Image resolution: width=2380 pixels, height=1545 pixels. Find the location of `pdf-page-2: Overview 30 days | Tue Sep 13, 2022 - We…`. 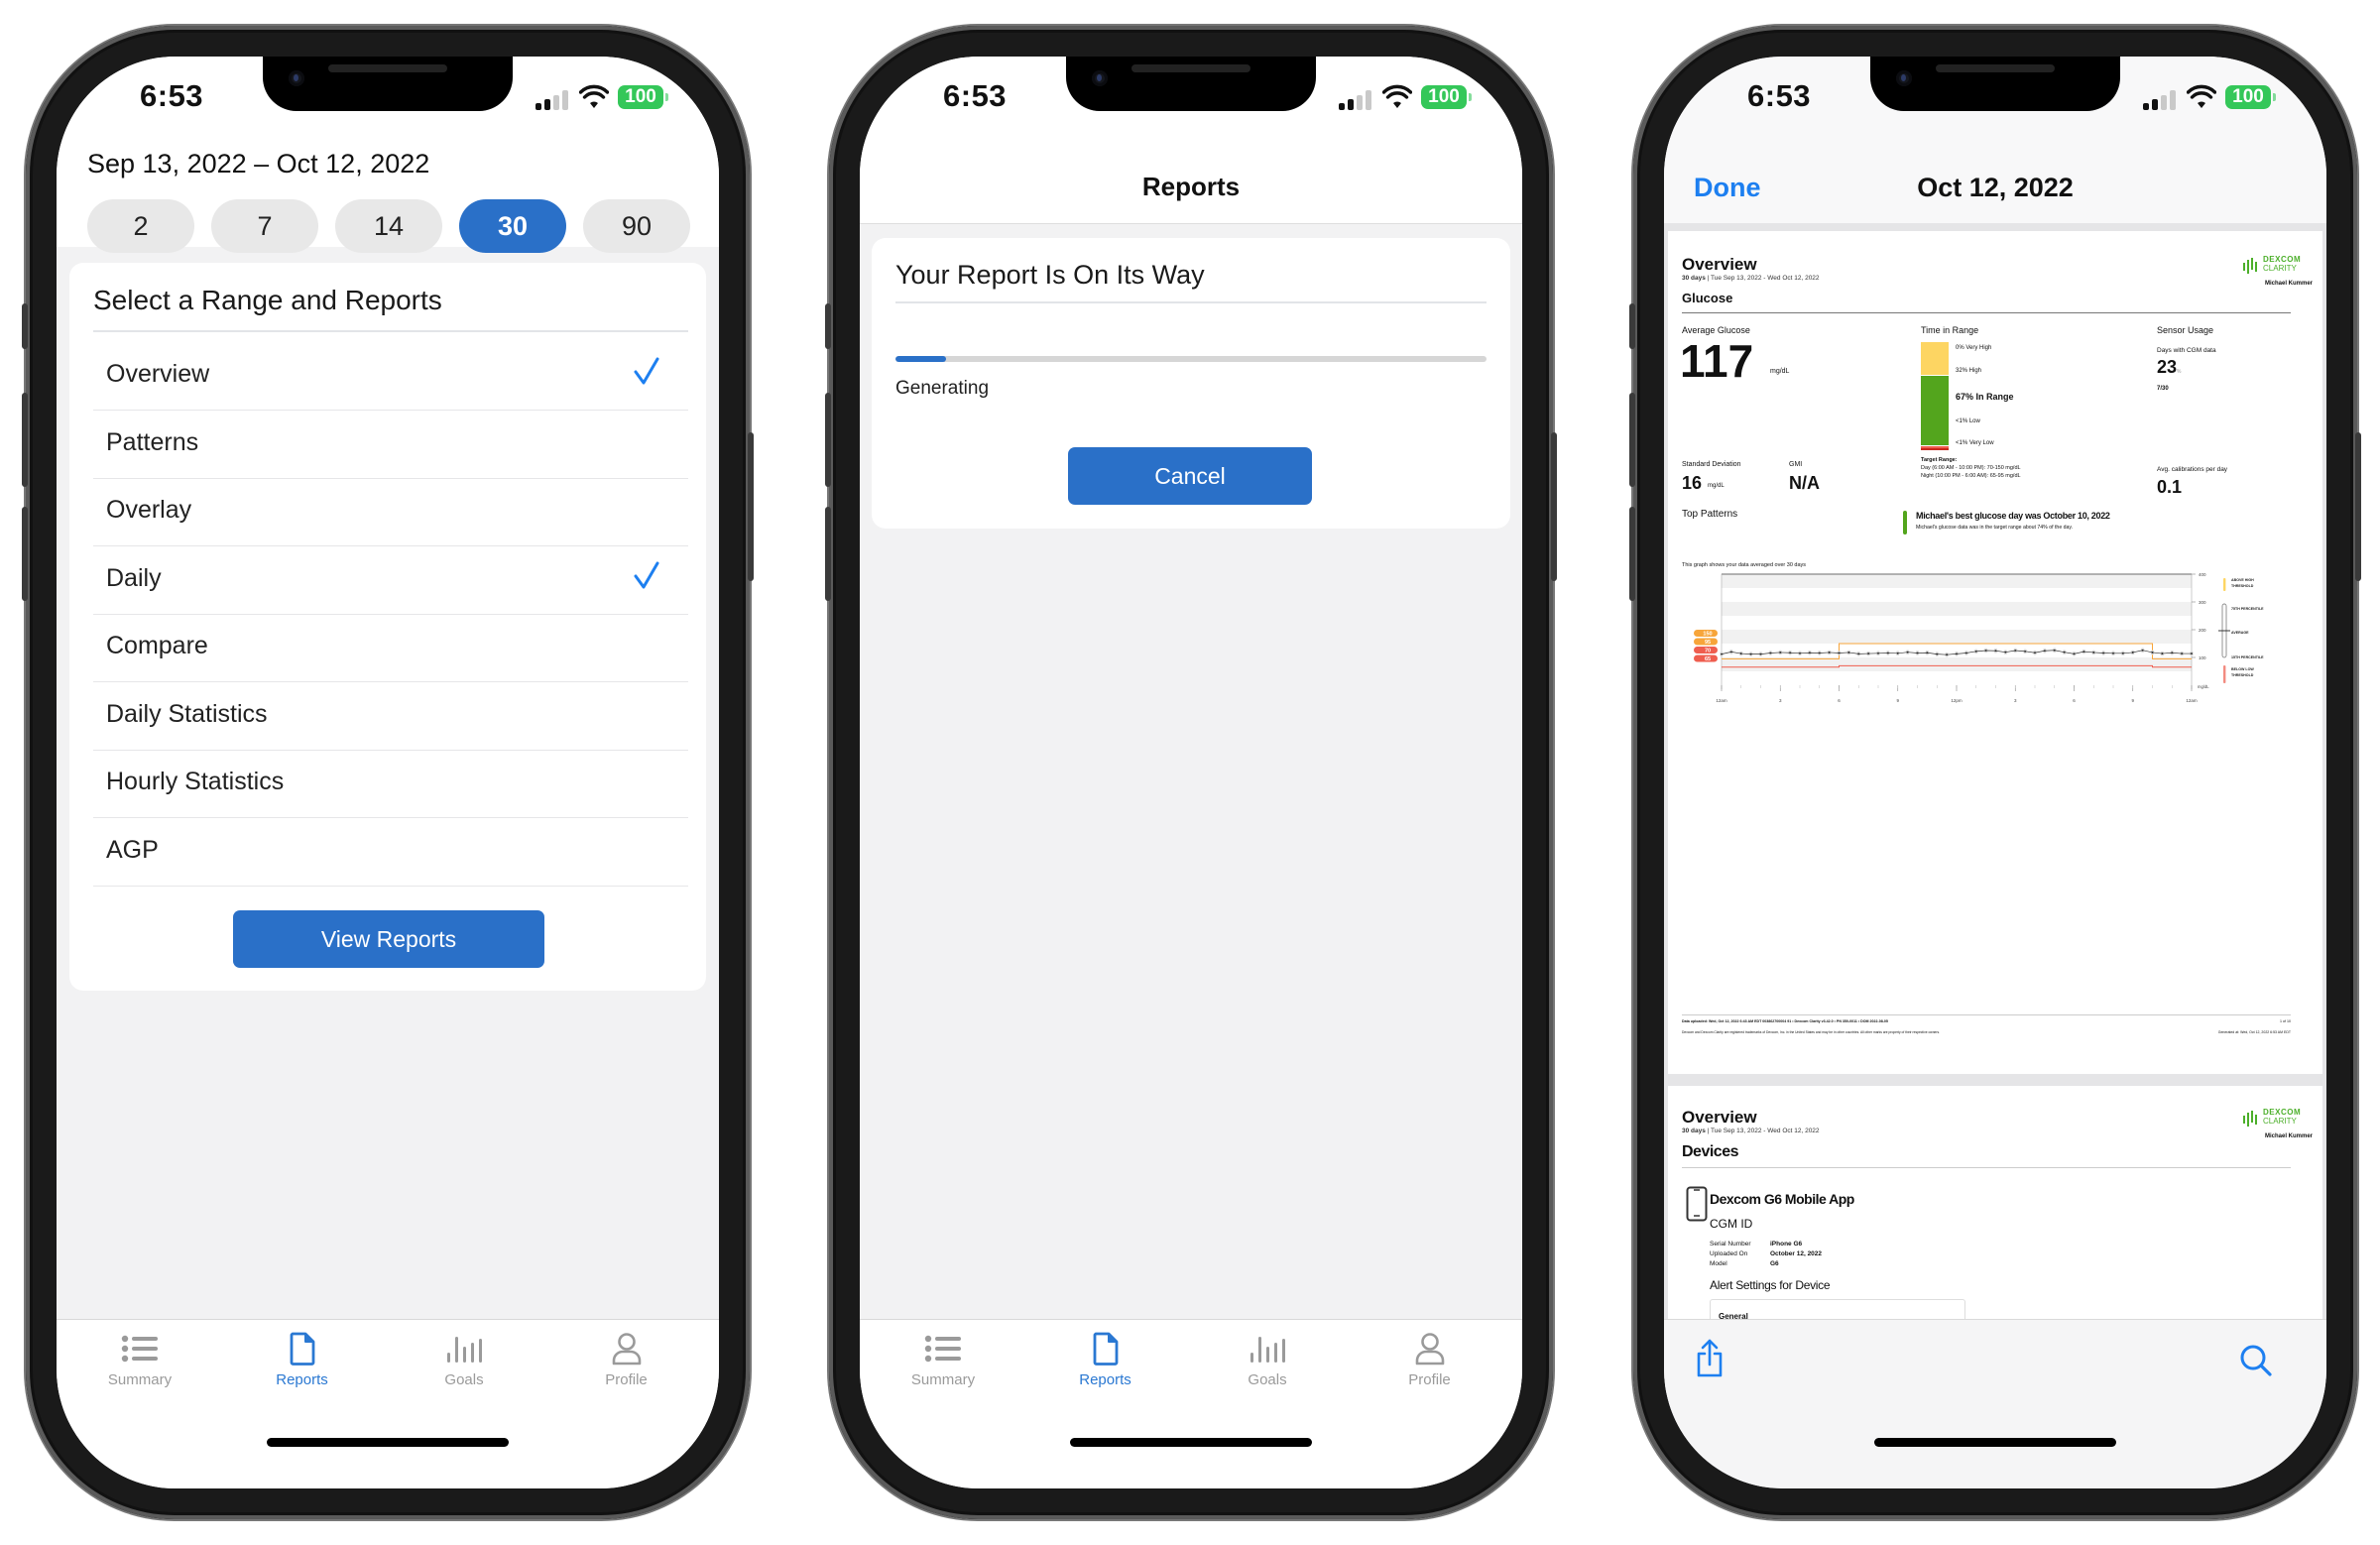

pdf-page-2: Overview 30 days | Tue Sep 13, 2022 - We… is located at coordinates (1995, 1203).